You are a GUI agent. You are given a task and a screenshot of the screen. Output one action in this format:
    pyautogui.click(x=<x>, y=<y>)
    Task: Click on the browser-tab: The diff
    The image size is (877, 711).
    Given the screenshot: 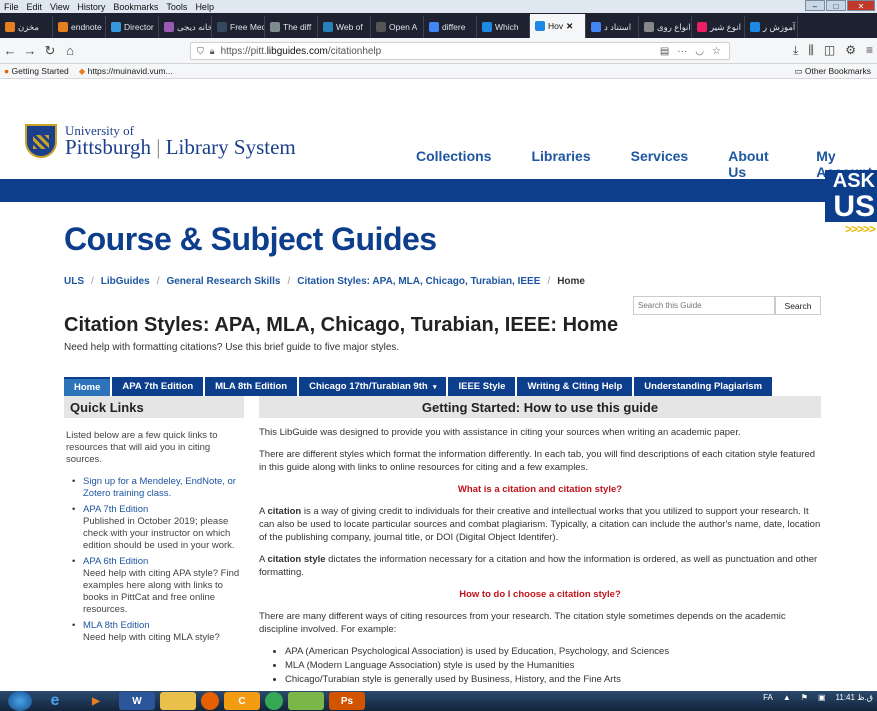 What is the action you would take?
    pyautogui.click(x=291, y=27)
    